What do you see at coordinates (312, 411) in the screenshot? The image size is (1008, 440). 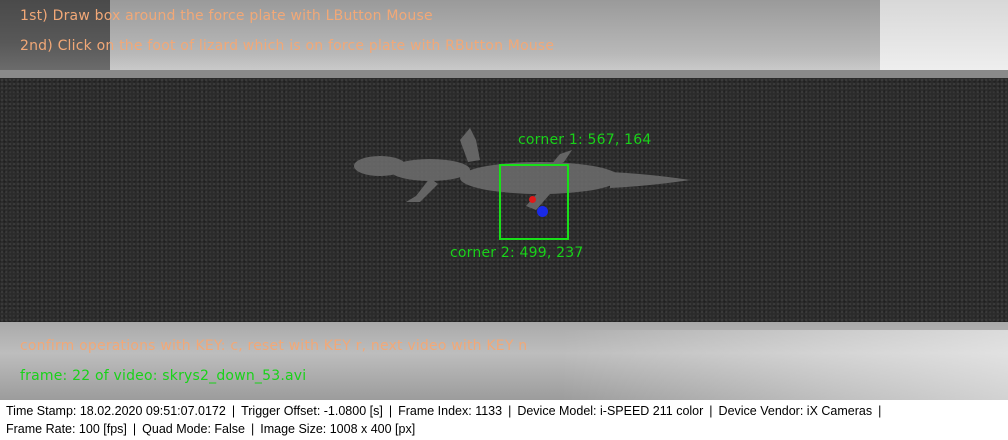 I see `status-trigger-offset: Trigger Offset: -1.0800 [s]` at bounding box center [312, 411].